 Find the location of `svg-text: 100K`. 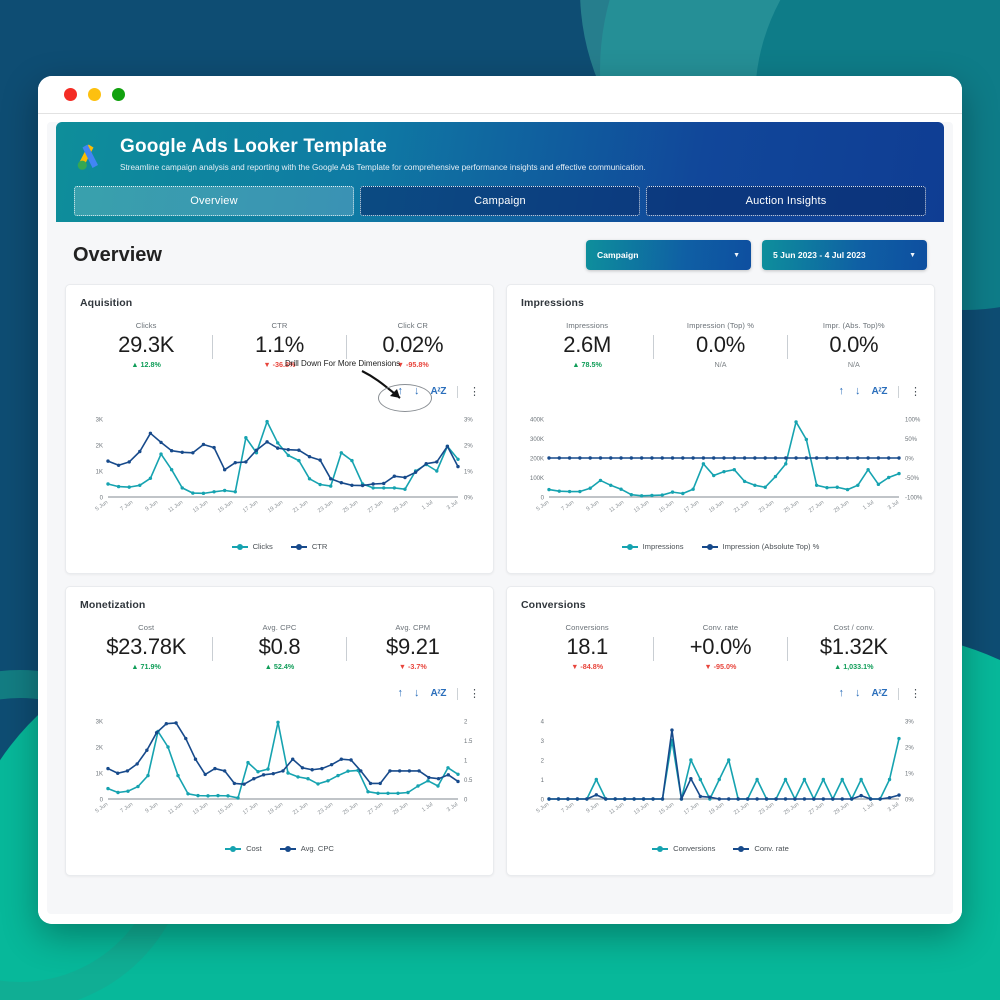

svg-text: 100K is located at coordinates (537, 479).